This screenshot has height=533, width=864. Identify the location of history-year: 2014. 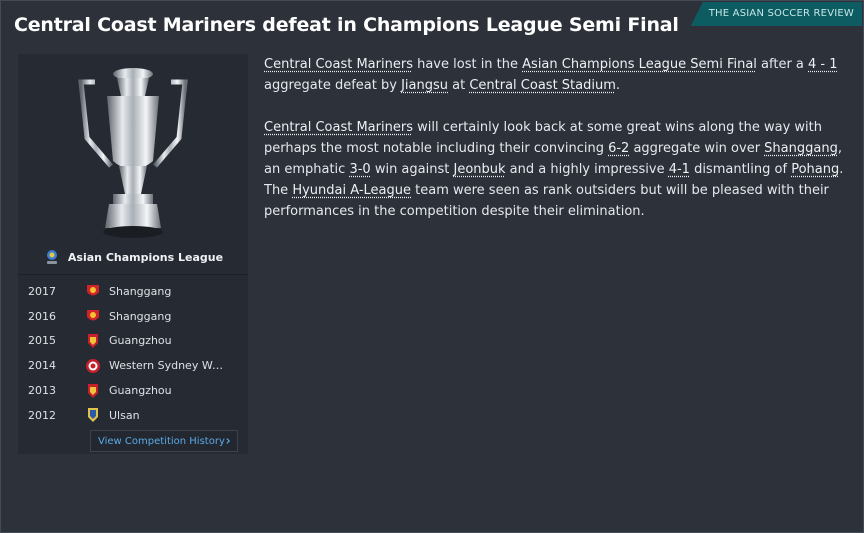
(42, 366).